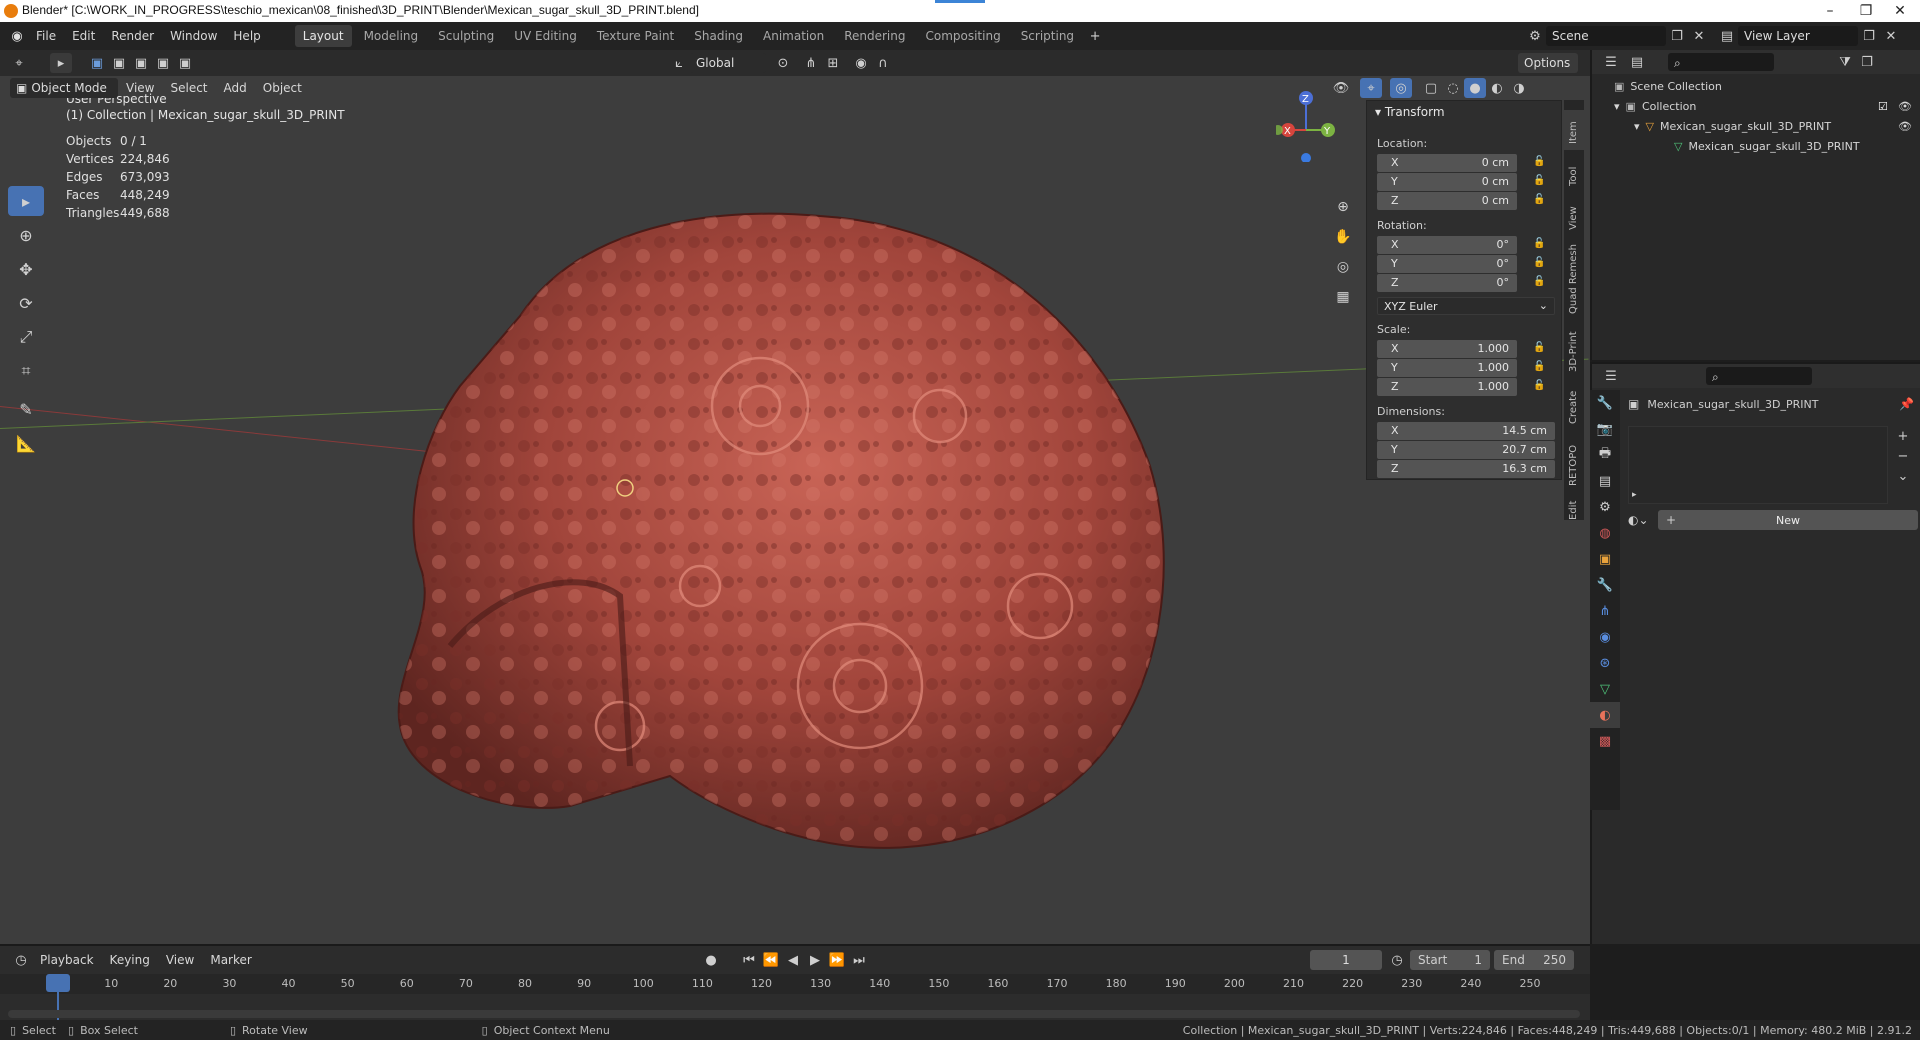  Describe the element at coordinates (1634, 495) in the screenshot. I see `expand-arrow-icon: ▸` at that location.